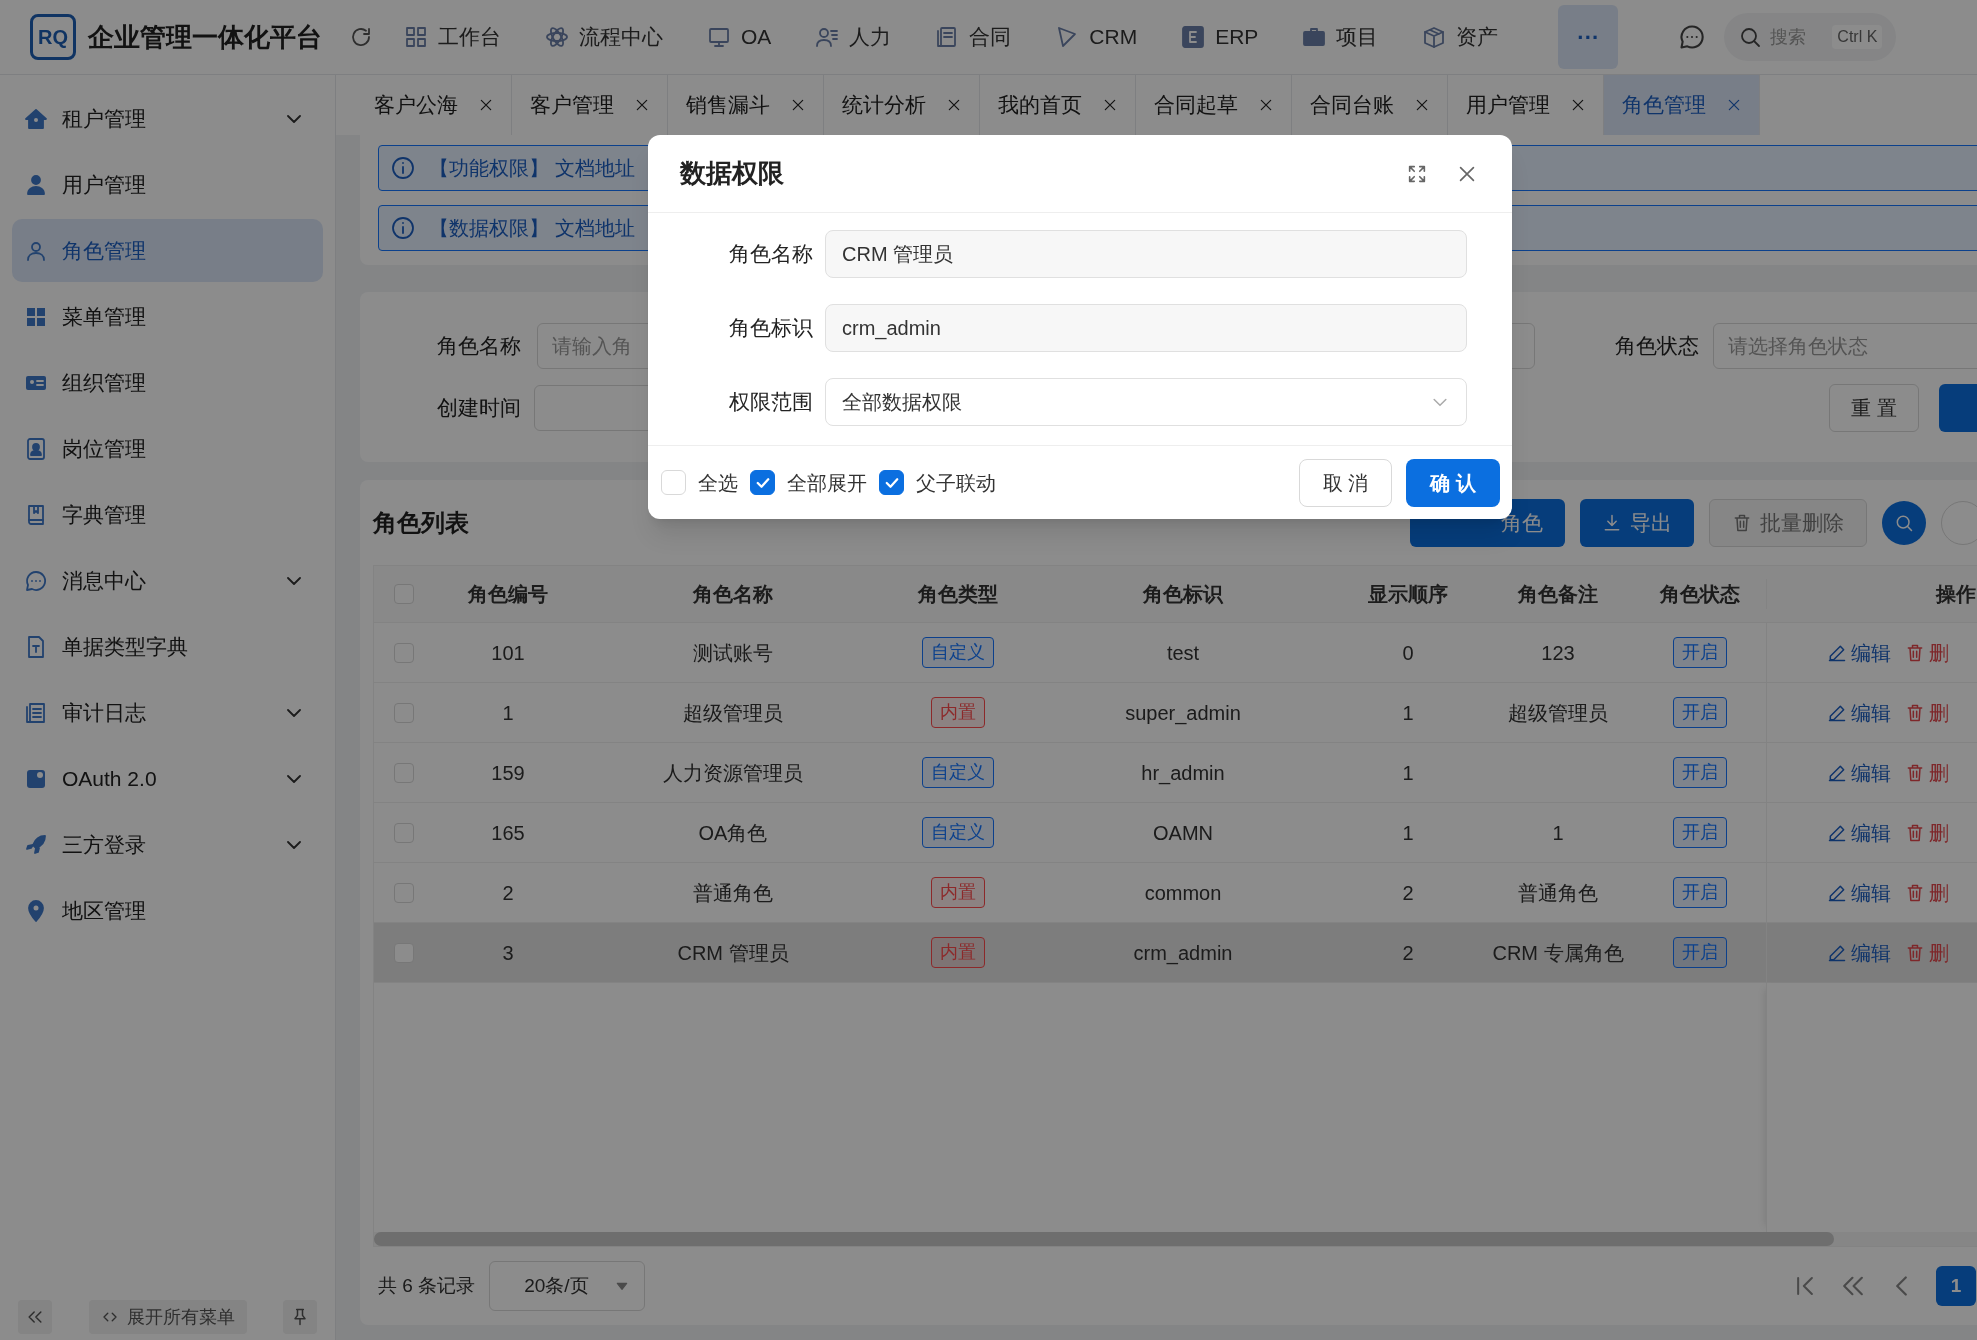  I want to click on column-header: 角色名称, so click(732, 594).